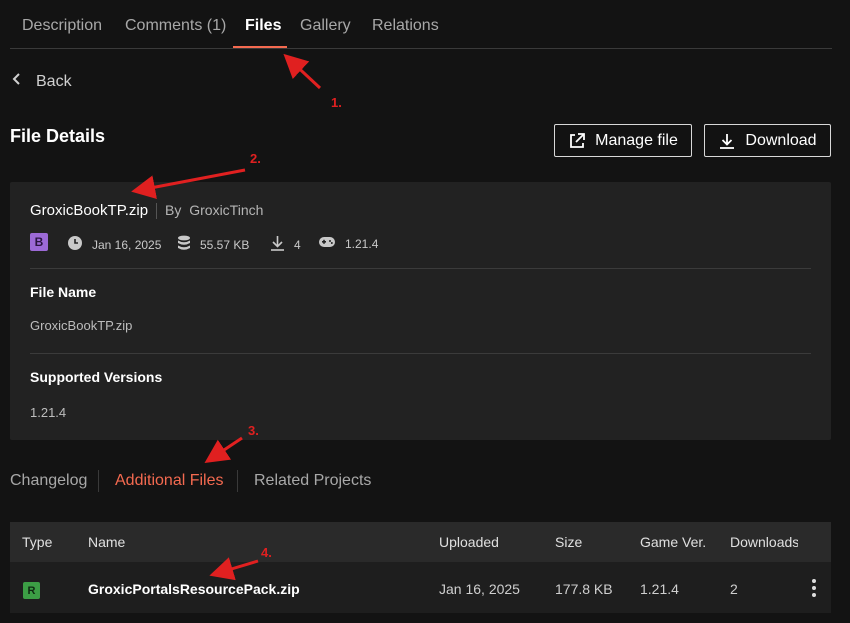 Image resolution: width=850 pixels, height=623 pixels. I want to click on annotation-label: 3., so click(253, 430).